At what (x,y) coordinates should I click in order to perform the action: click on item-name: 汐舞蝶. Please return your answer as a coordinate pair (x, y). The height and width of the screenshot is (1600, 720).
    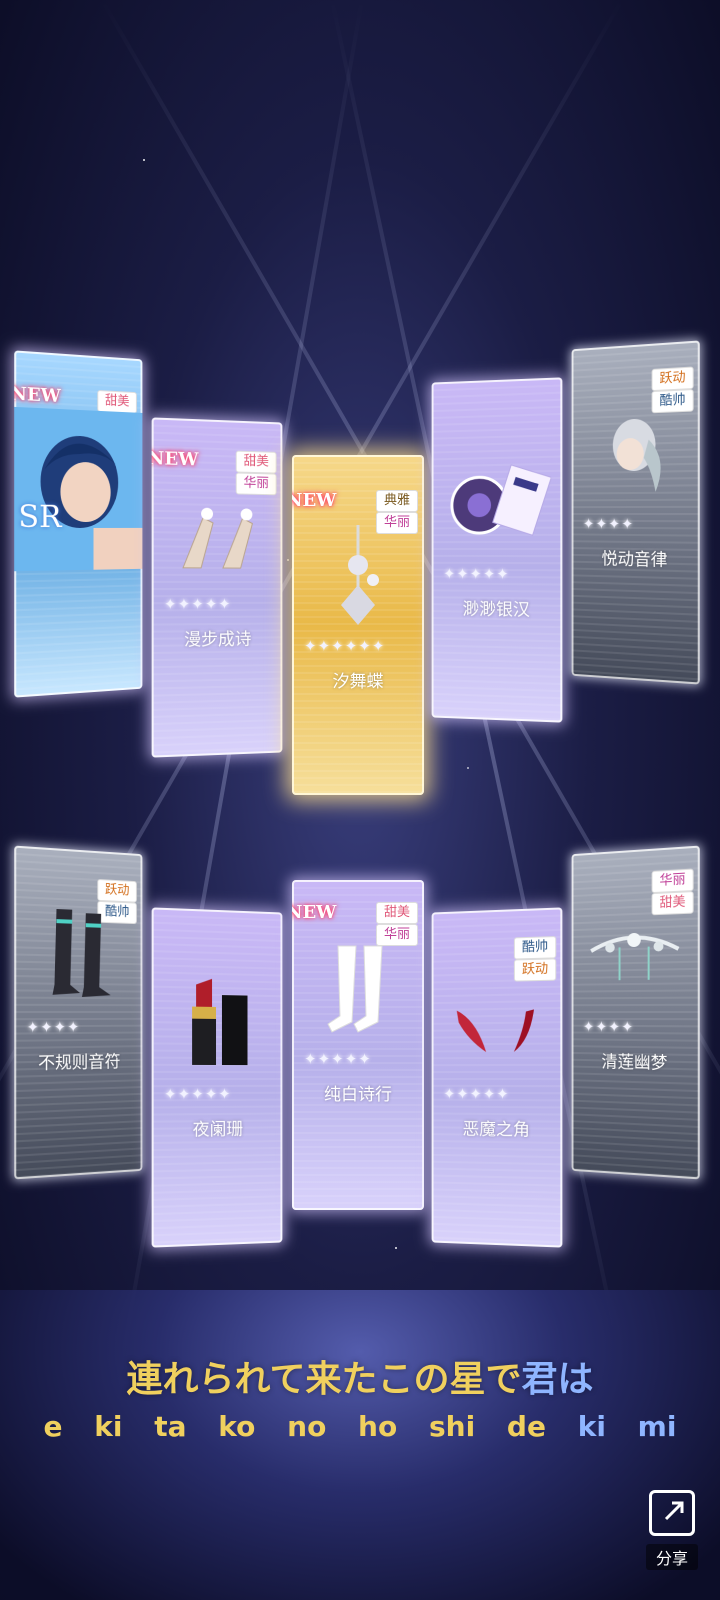
    Looking at the image, I should click on (358, 682).